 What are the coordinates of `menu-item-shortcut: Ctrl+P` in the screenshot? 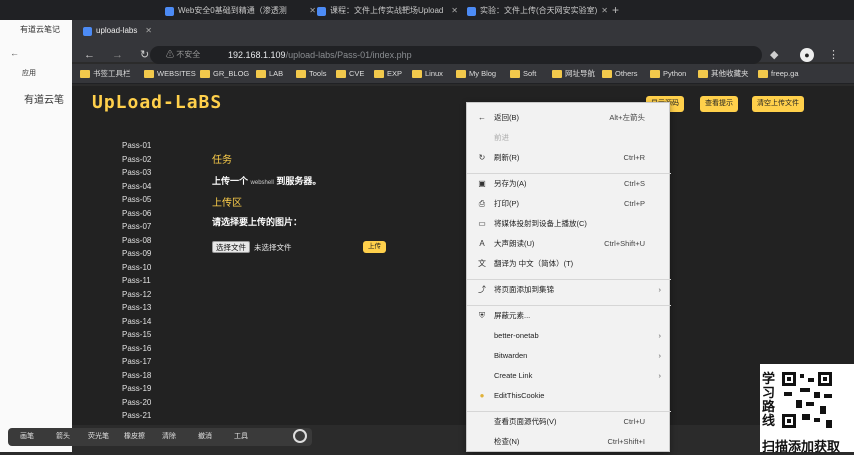 It's located at (634, 203).